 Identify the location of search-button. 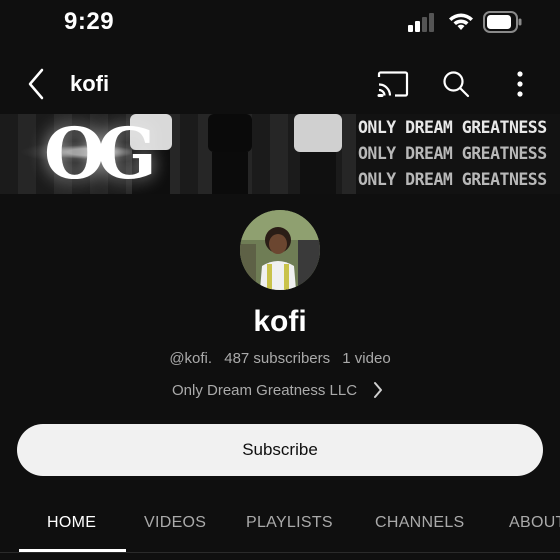
(456, 84).